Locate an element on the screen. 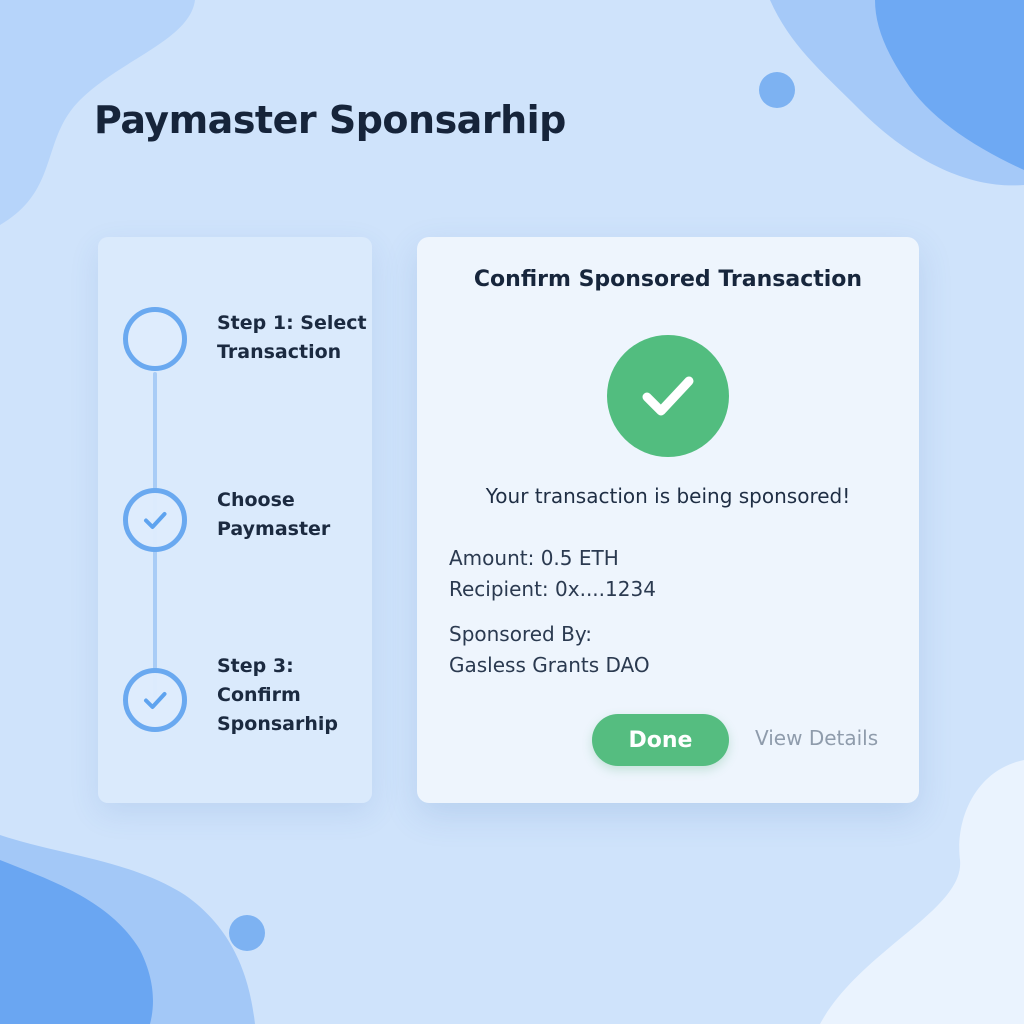  step-2-indicator is located at coordinates (155, 520).